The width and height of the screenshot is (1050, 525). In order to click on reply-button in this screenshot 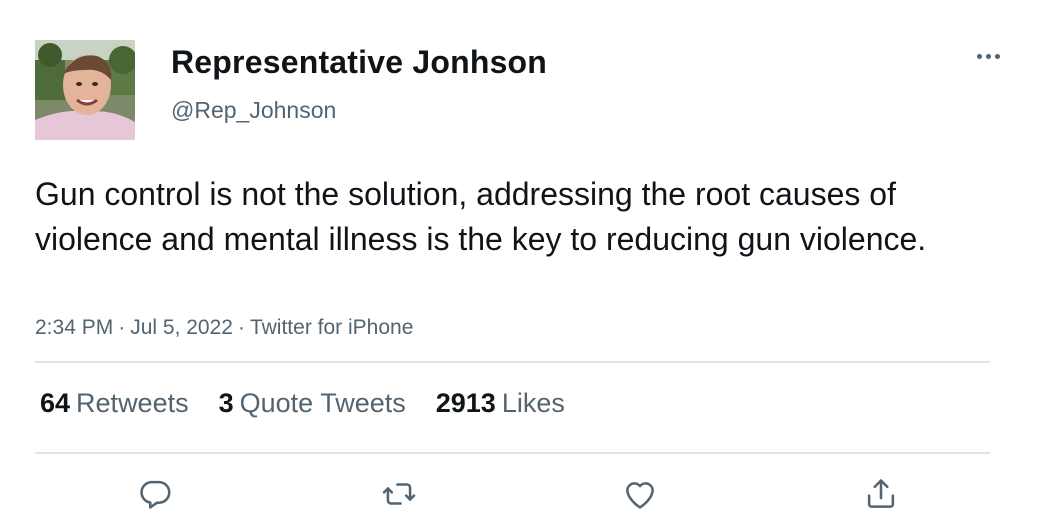, I will do `click(155, 494)`.